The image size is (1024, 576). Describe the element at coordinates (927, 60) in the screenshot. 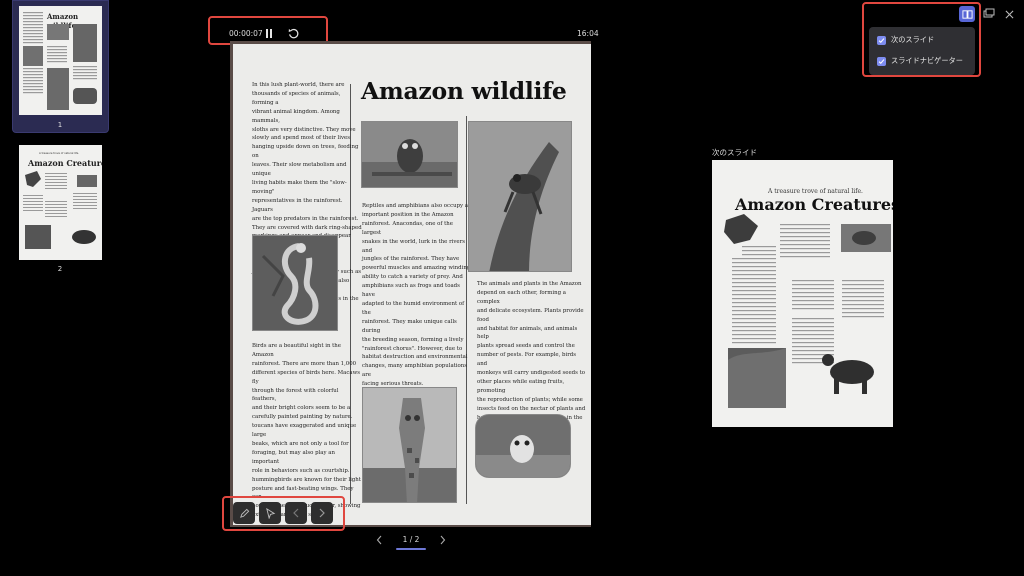

I see `menu-item-slide-navigator-label: スライドナビゲーター` at that location.